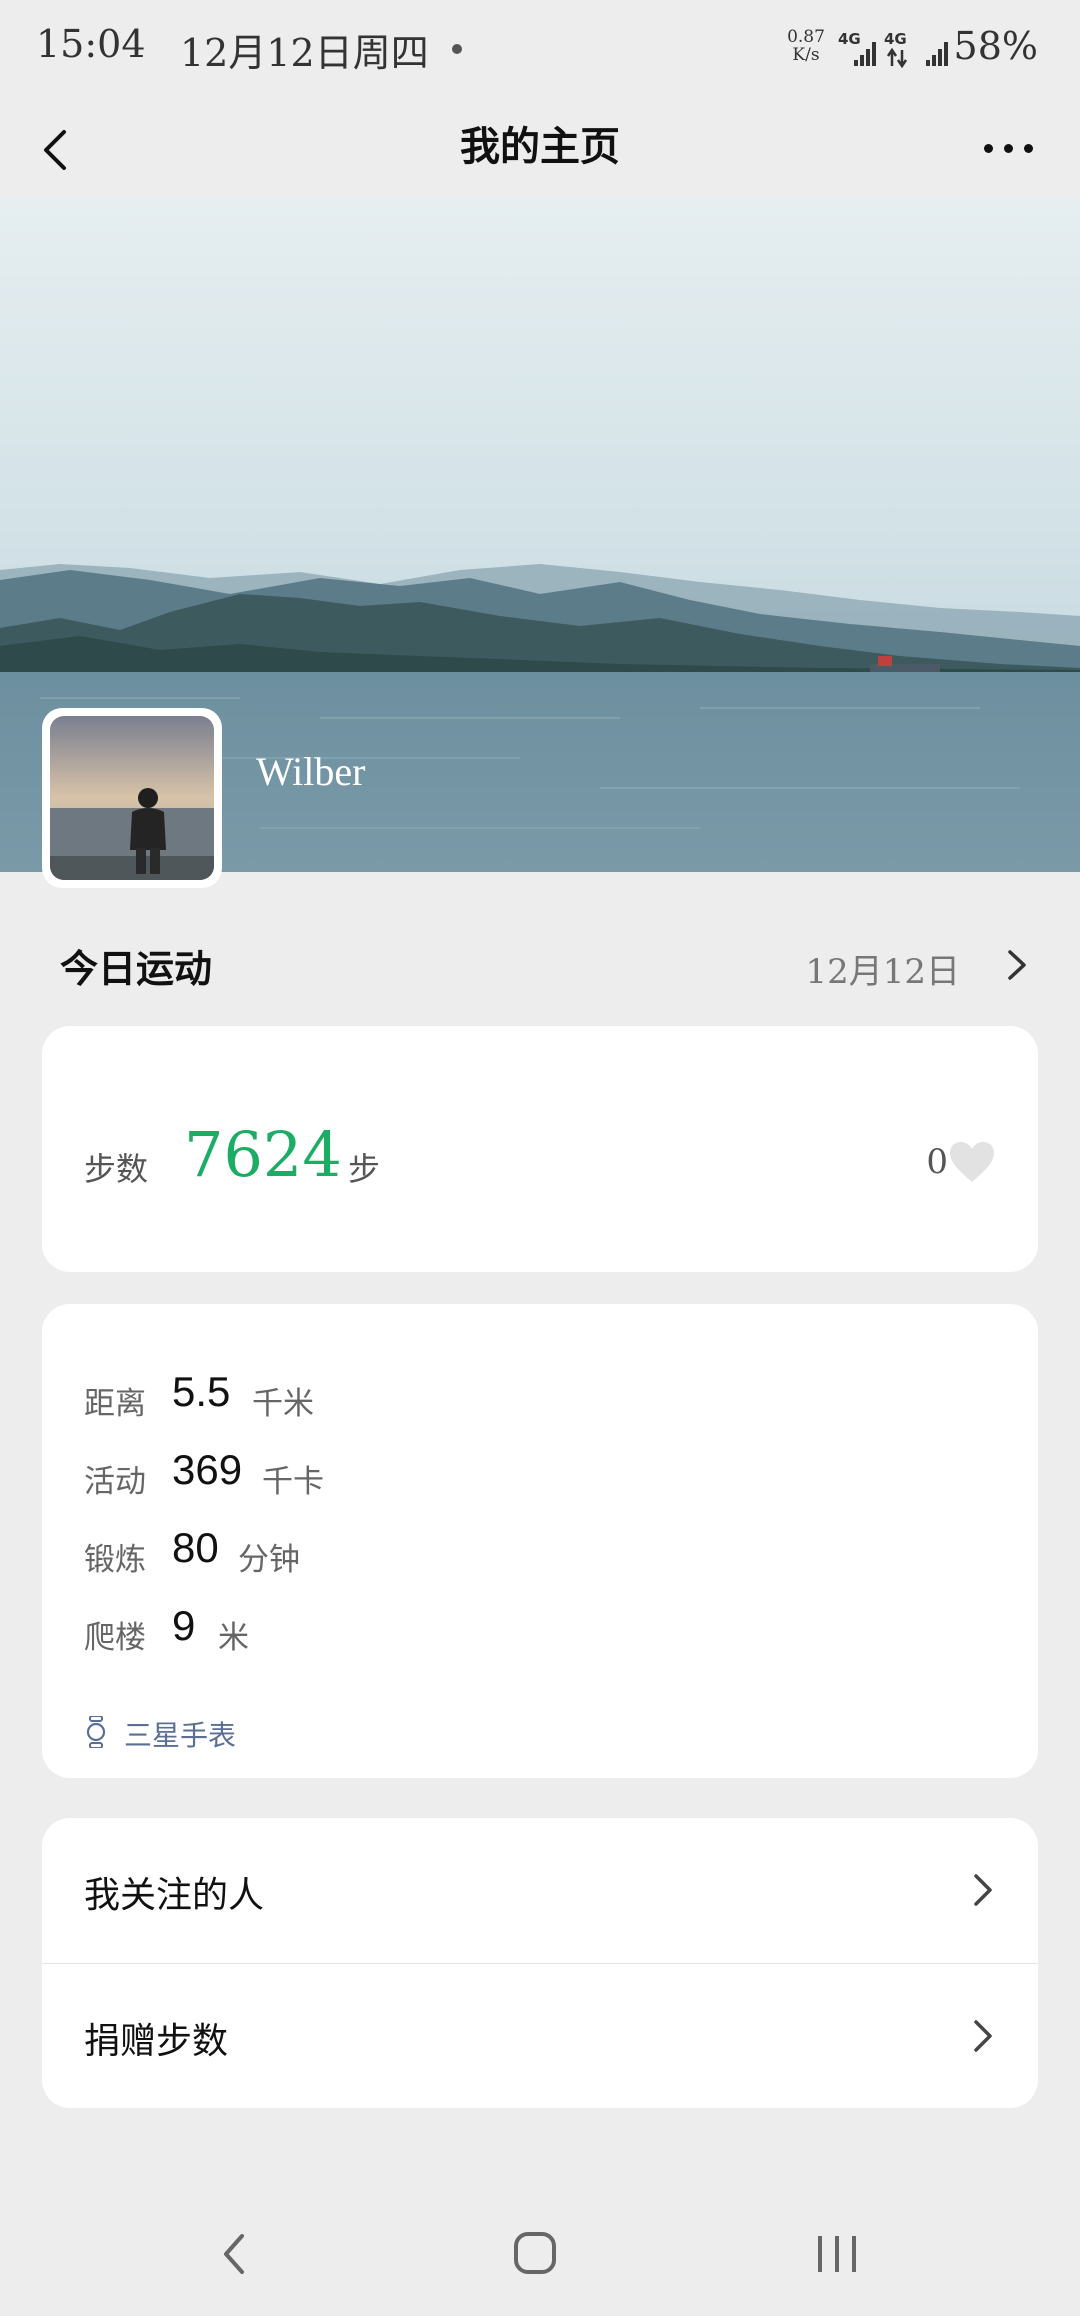 This screenshot has height=2316, width=1080. I want to click on system-recents-button, so click(837, 2254).